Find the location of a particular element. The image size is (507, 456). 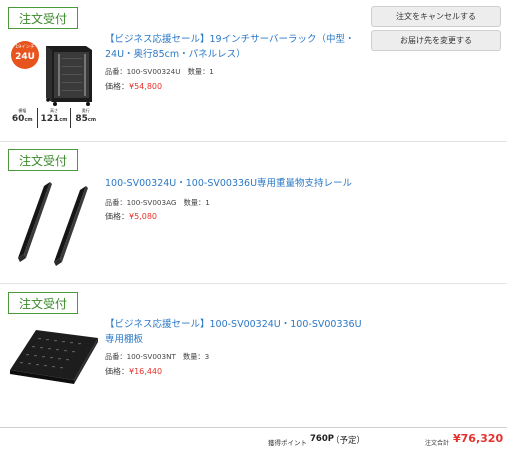

dimension-value: 121cm is located at coordinates (54, 119).